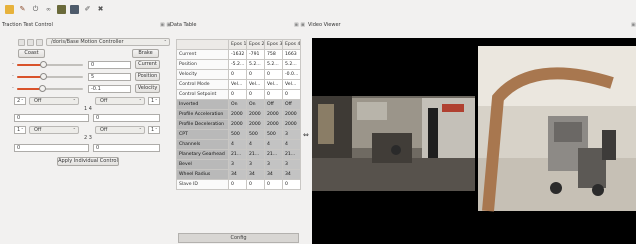  I want to click on column-header-epos-2: Epos 2, so click(255, 44).